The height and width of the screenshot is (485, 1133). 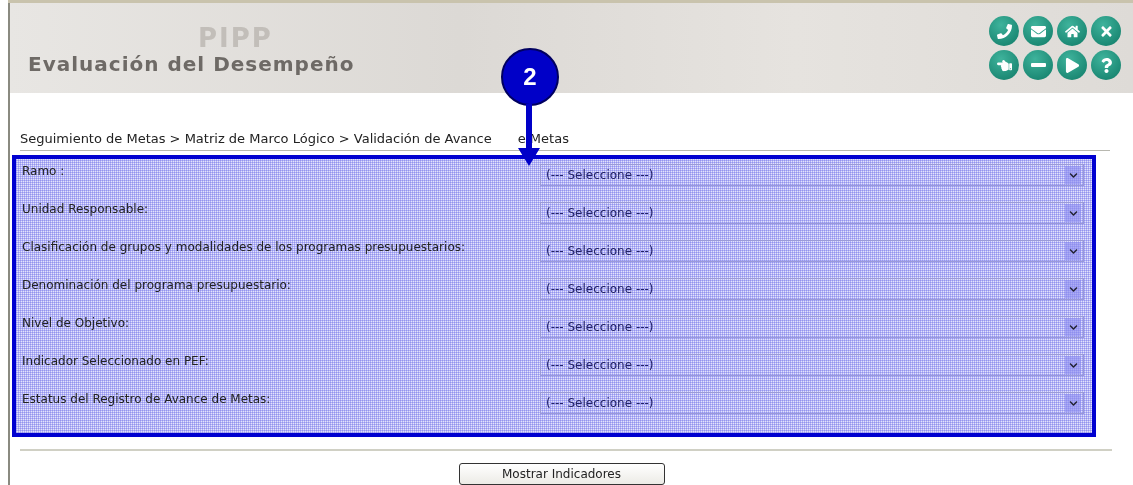 I want to click on home-button, so click(x=1072, y=31).